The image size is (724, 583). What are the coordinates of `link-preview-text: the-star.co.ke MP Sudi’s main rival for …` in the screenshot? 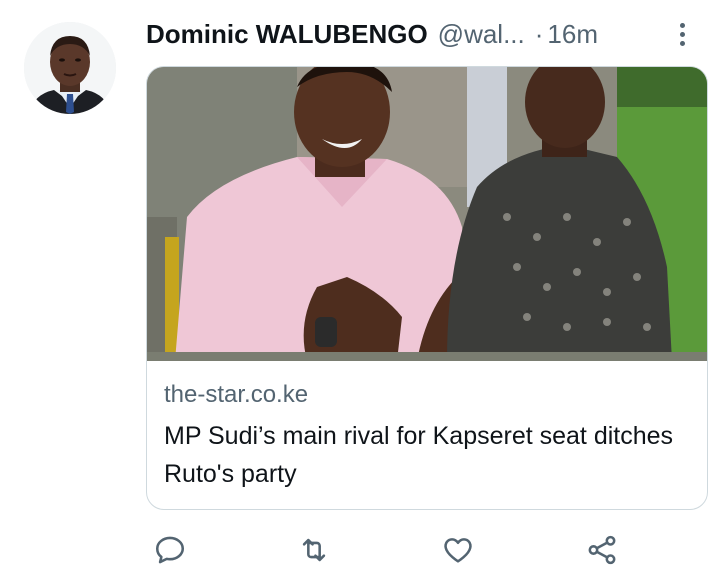 It's located at (429, 436).